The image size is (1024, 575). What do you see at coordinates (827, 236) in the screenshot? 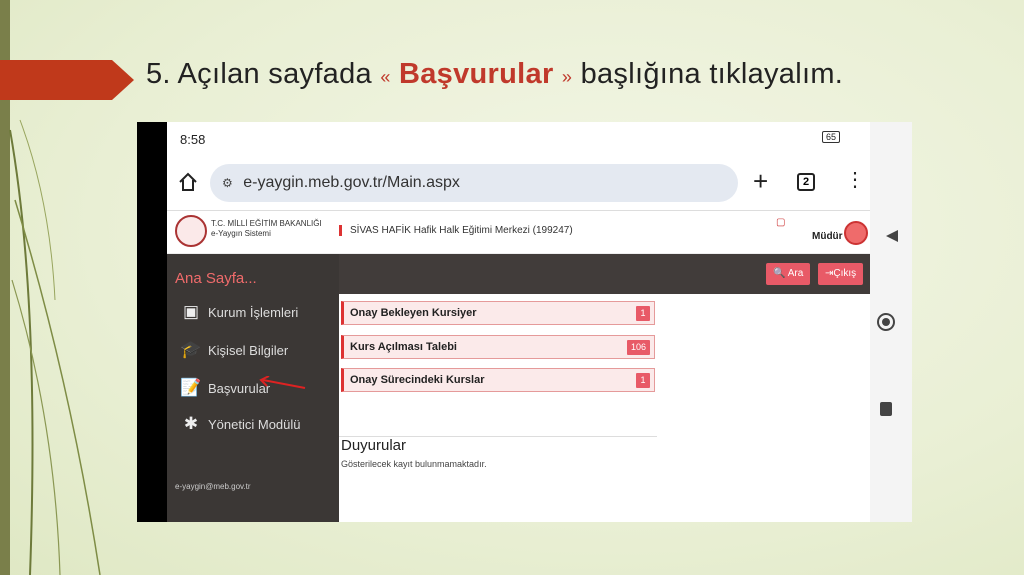
I see `user-role: Müdür` at bounding box center [827, 236].